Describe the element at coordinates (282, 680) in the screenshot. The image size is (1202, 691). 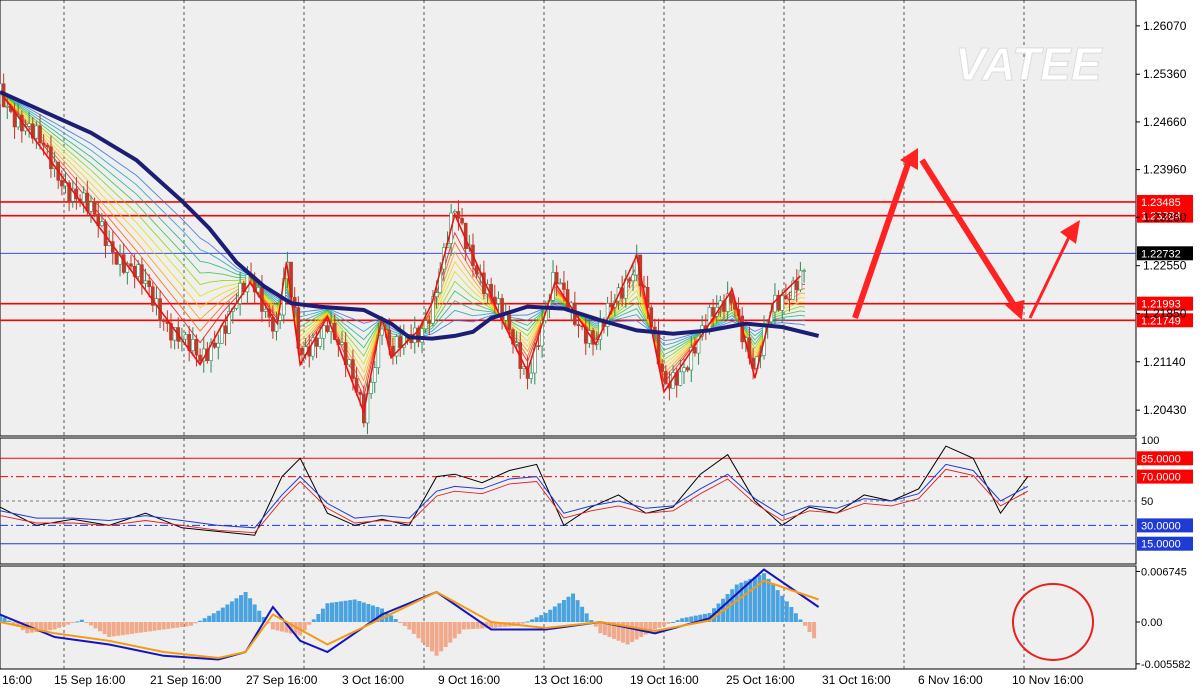
I see `x-tick-label: 27 Sep 16:00` at that location.